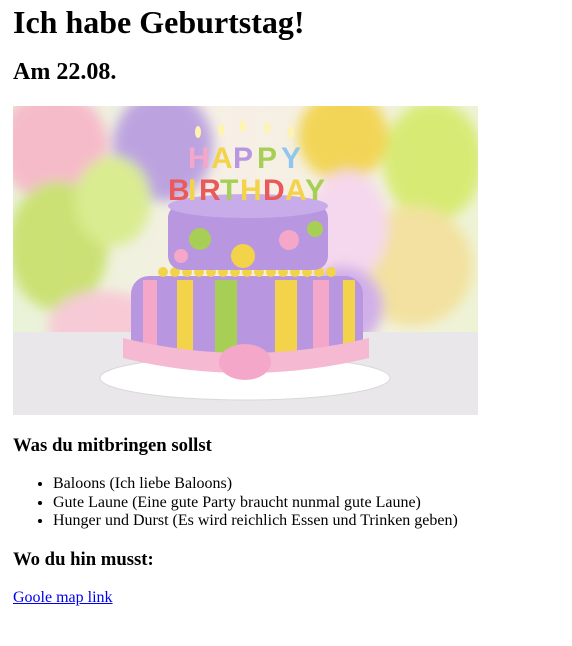  What do you see at coordinates (112, 445) in the screenshot?
I see `bring-heading: Was du mitbringen sollst` at bounding box center [112, 445].